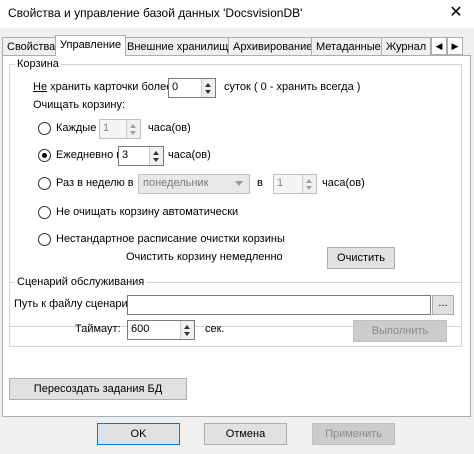 The width and height of the screenshot is (474, 454). Describe the element at coordinates (44, 183) in the screenshot. I see `radio-weekly` at that location.